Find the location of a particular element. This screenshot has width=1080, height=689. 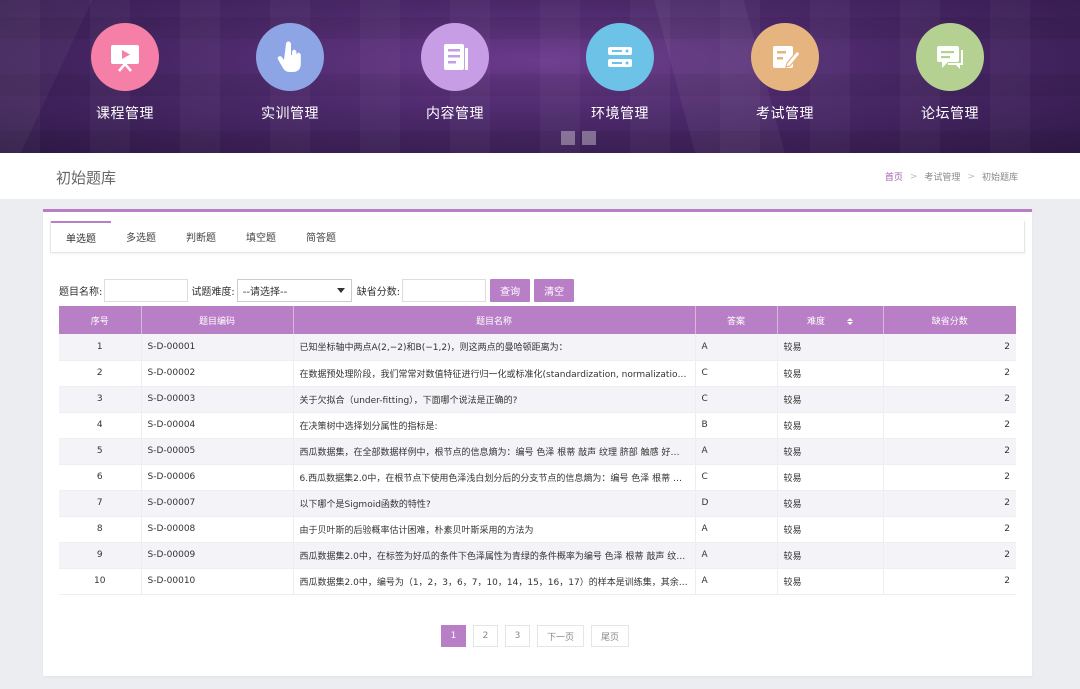

caret-down-icon is located at coordinates (340, 290).